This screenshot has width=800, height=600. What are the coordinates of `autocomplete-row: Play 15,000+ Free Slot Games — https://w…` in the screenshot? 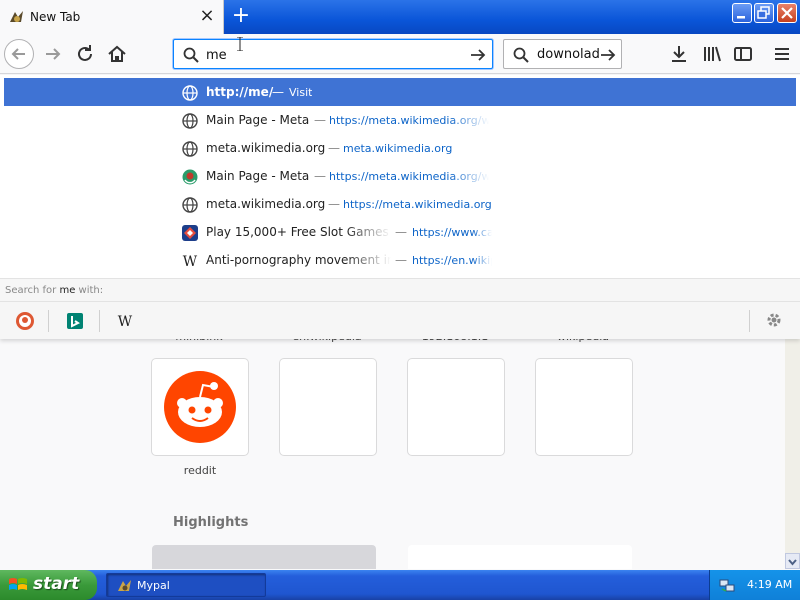 It's located at (400, 232).